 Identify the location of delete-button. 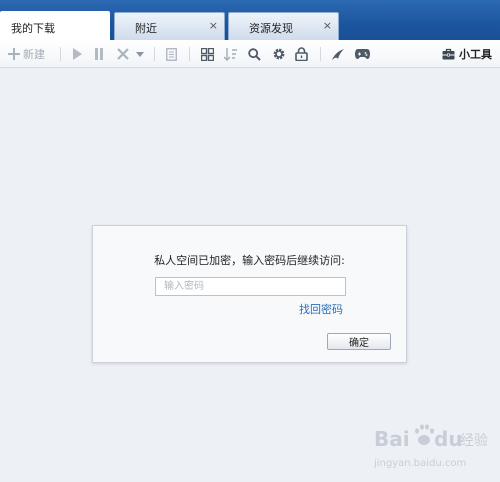
(123, 54).